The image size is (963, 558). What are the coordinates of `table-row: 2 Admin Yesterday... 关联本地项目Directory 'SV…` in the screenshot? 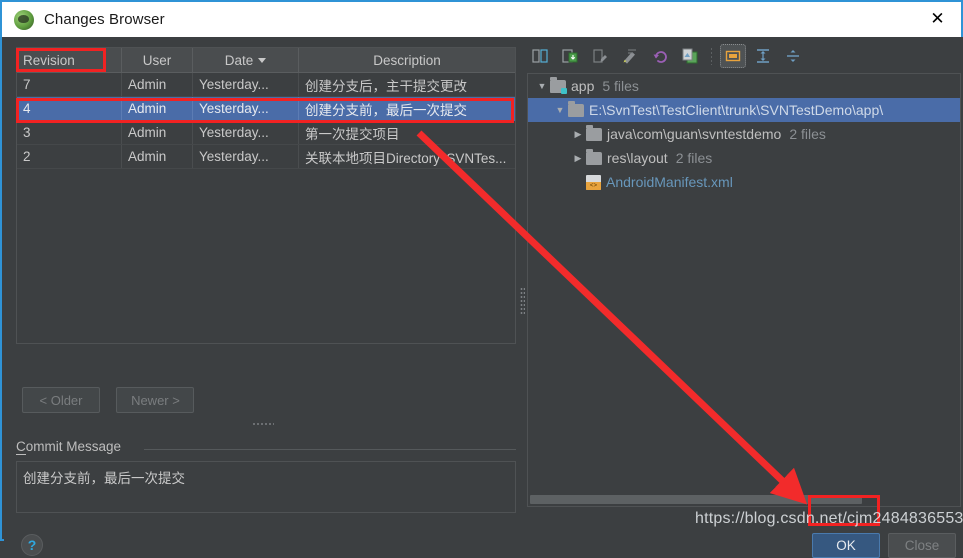 It's located at (266, 156).